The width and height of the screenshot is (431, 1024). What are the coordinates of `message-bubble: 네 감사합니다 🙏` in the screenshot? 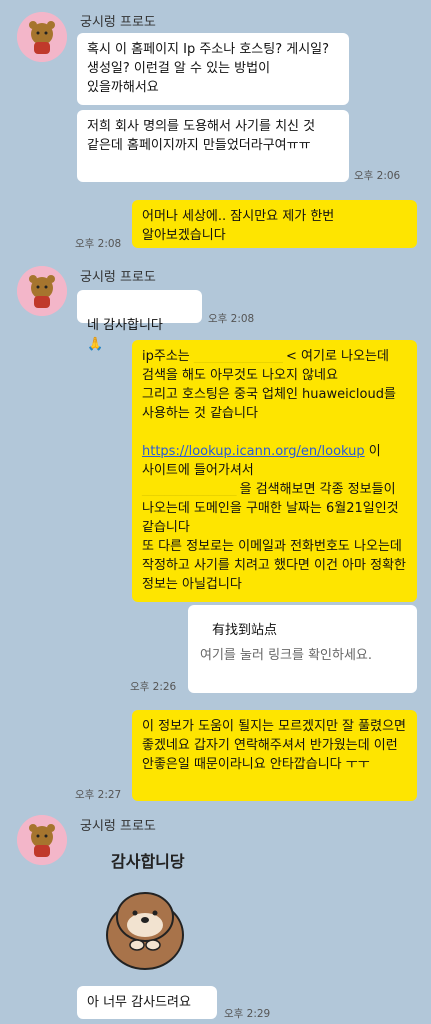 It's located at (139, 321).